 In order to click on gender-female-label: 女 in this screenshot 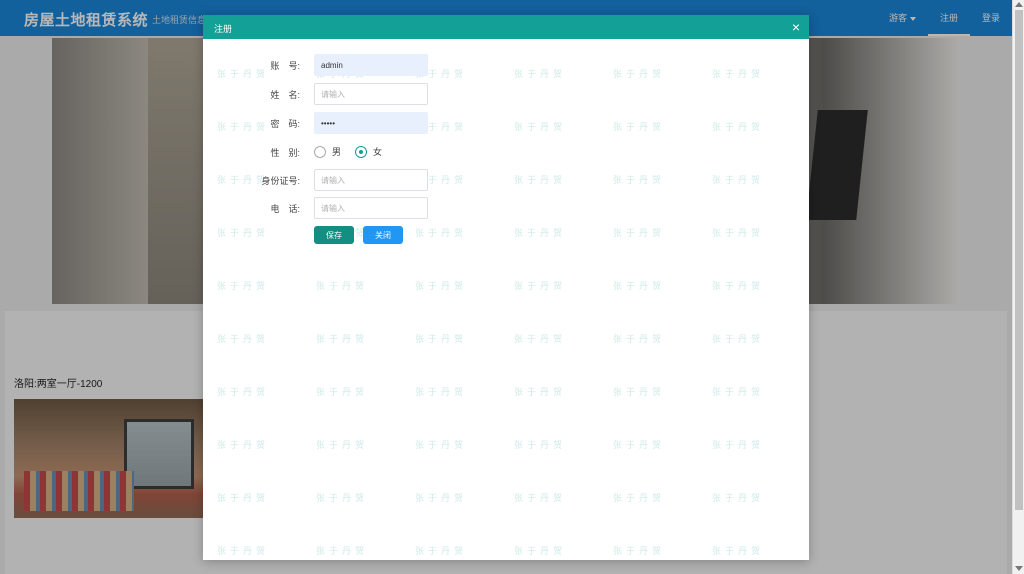, I will do `click(378, 152)`.